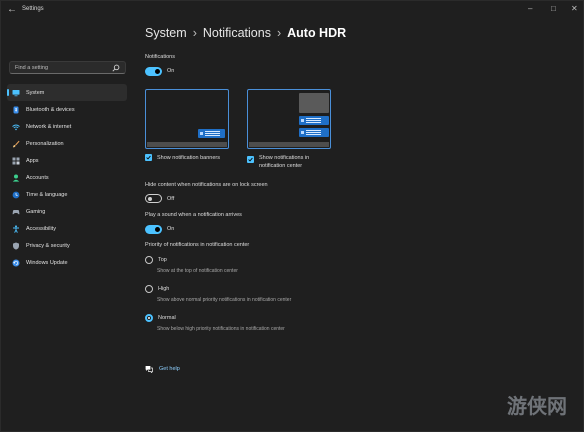  I want to click on play-sound-toggle, so click(153, 229).